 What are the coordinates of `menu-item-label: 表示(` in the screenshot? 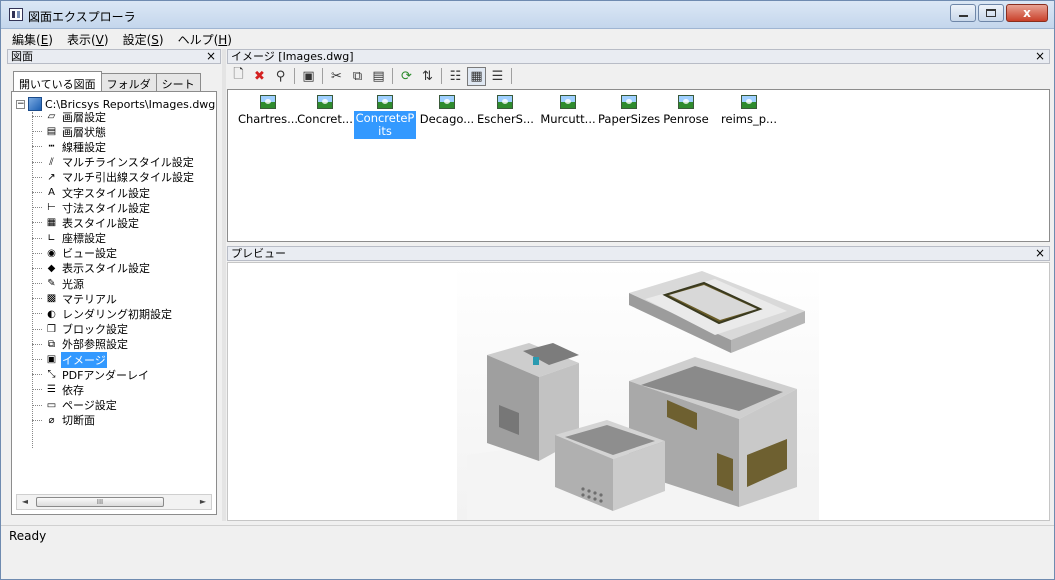 It's located at (81, 40).